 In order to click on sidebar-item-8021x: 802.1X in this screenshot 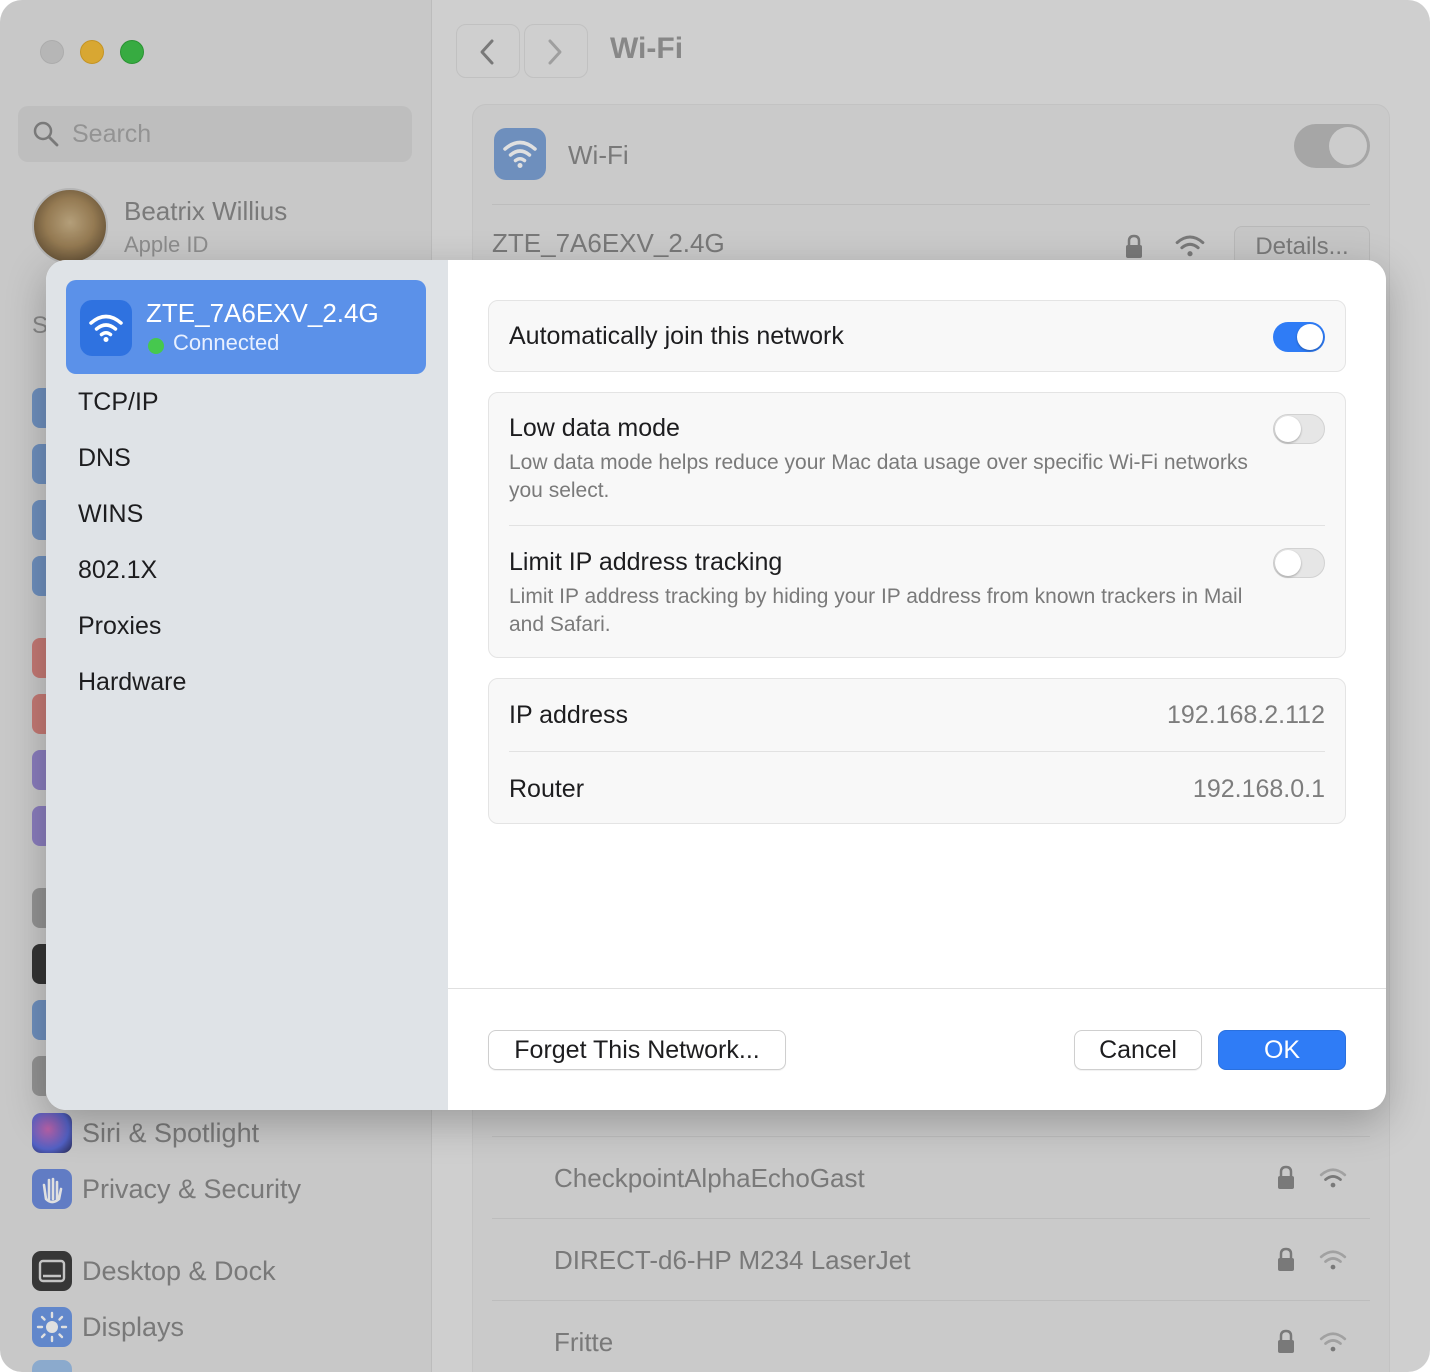, I will do `click(117, 570)`.